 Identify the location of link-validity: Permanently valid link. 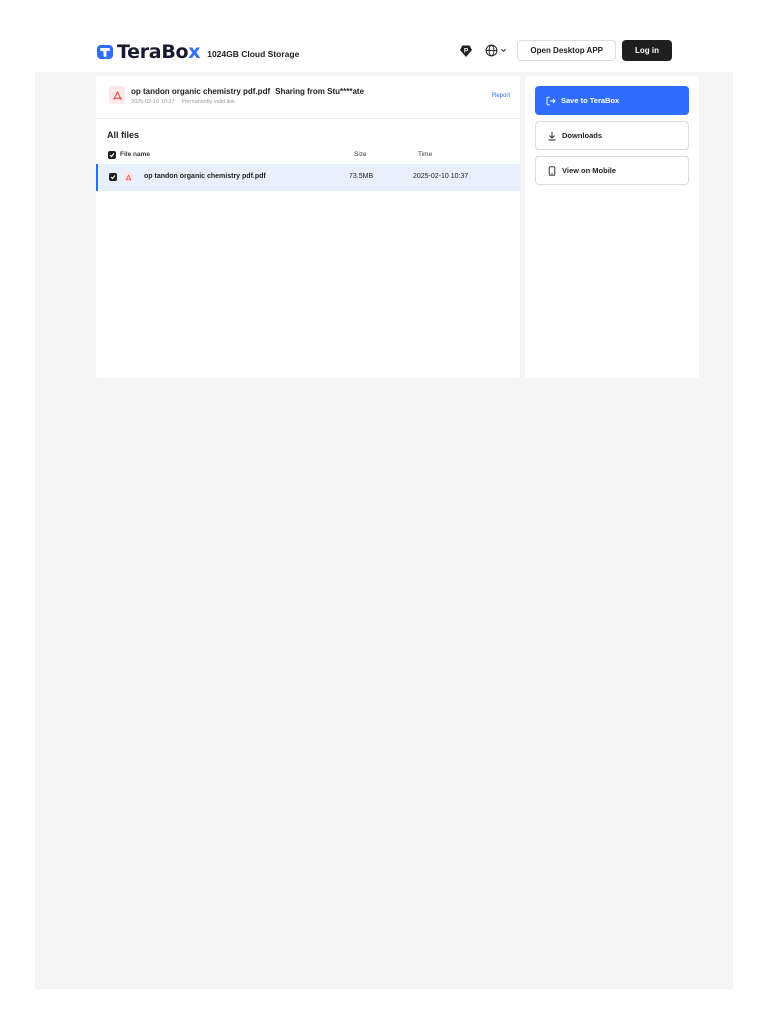
(208, 102).